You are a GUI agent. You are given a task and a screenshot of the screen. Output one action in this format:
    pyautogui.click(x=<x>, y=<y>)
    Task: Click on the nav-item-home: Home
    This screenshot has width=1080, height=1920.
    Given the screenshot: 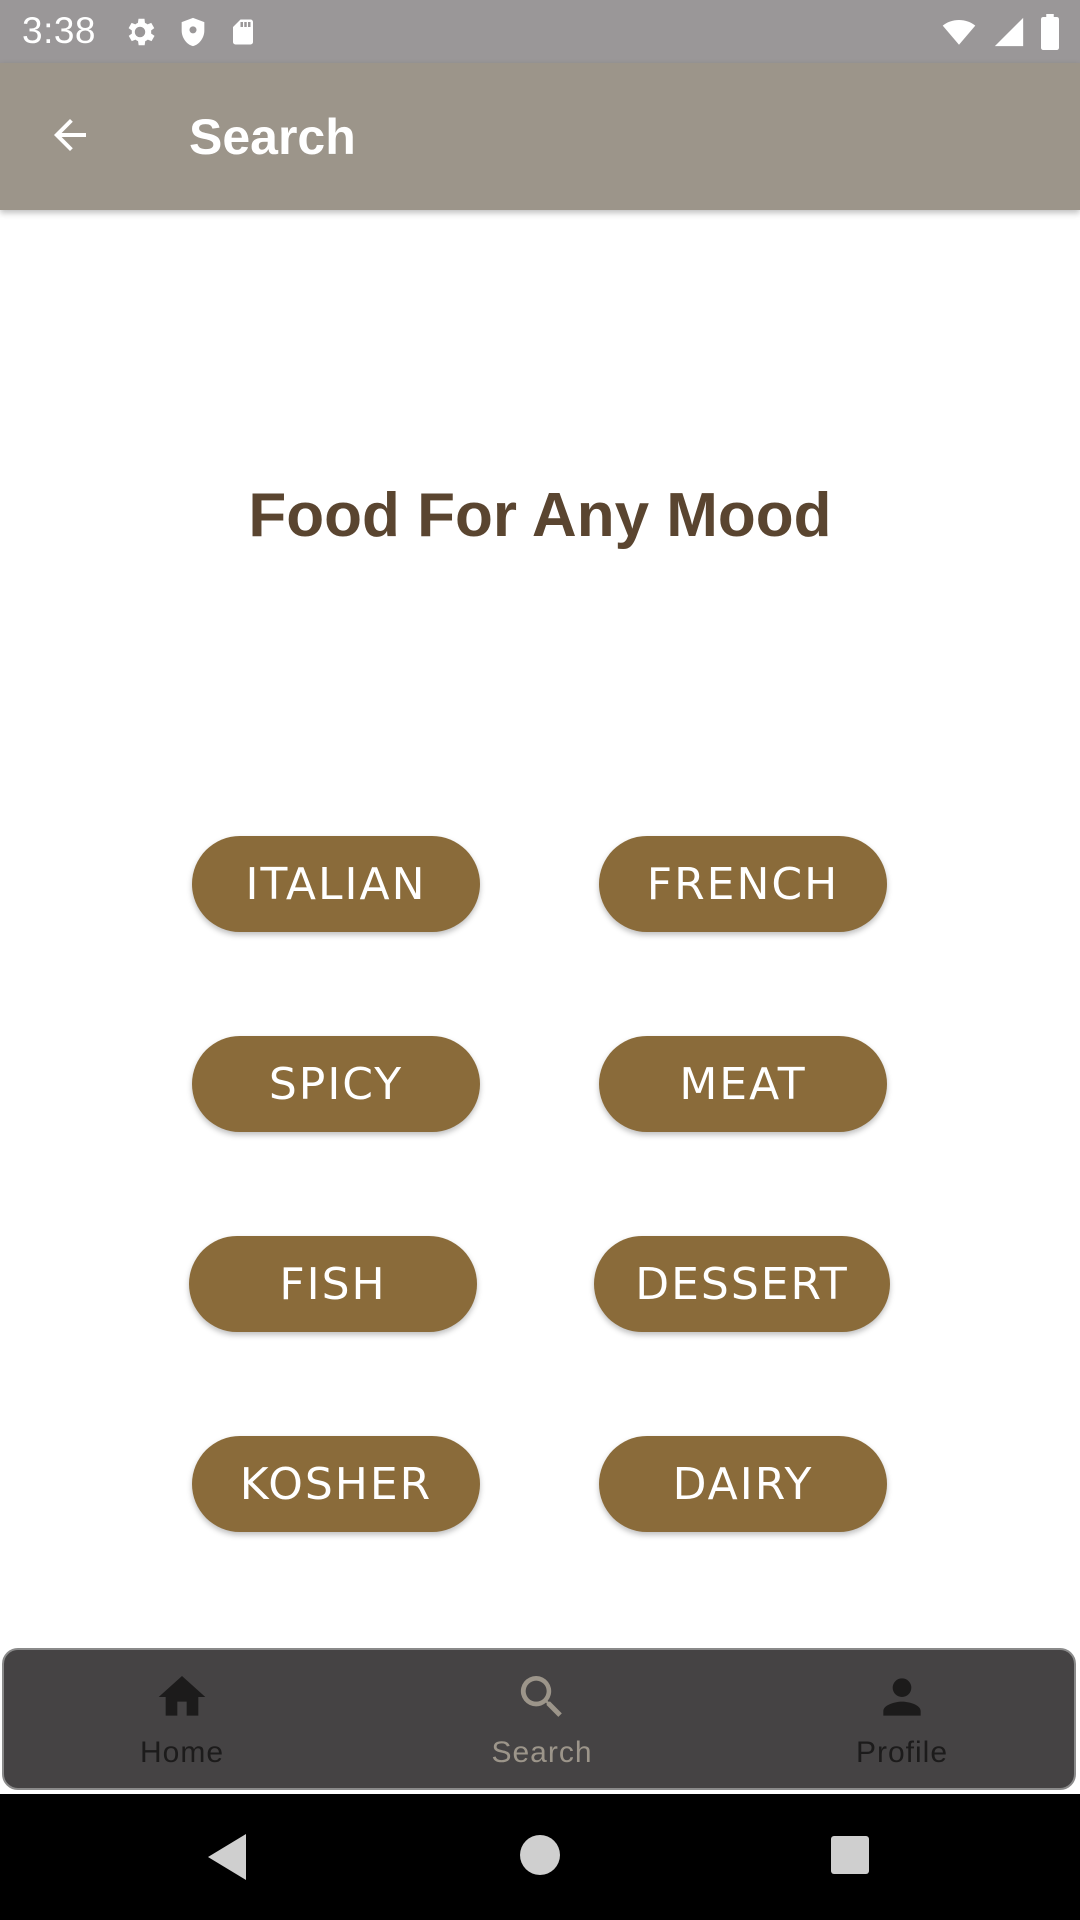 What is the action you would take?
    pyautogui.click(x=182, y=1719)
    